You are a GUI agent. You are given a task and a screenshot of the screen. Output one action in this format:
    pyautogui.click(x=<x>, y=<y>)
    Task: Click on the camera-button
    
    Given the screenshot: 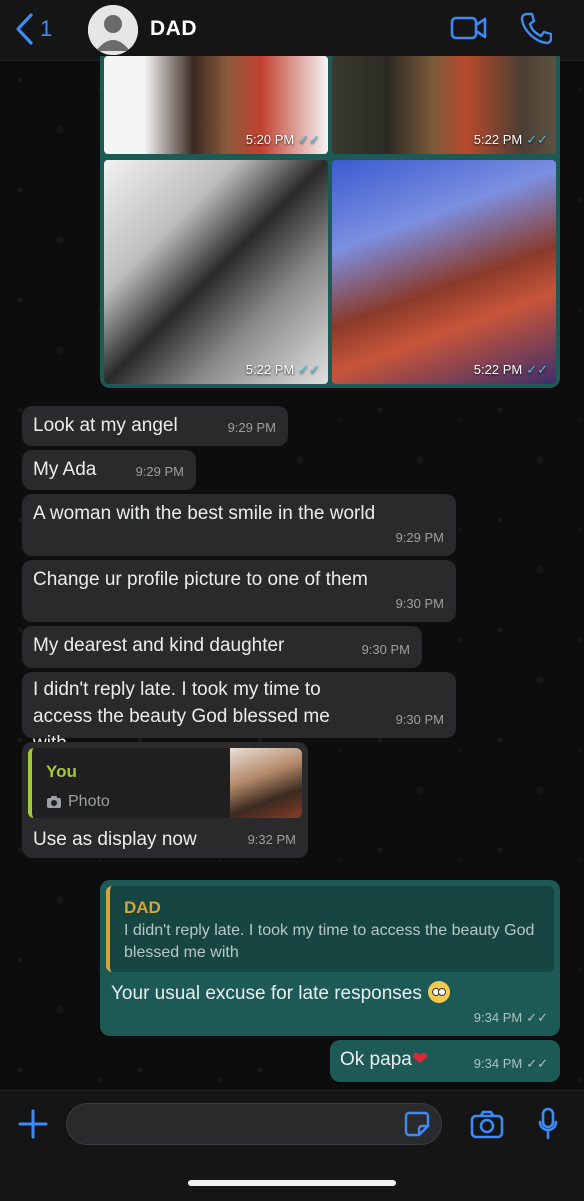 What is the action you would take?
    pyautogui.click(x=487, y=1126)
    